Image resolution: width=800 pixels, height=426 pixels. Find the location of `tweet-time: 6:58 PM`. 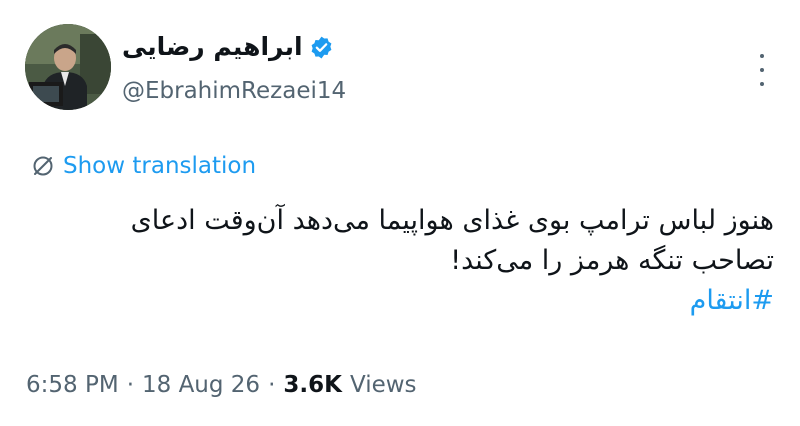

tweet-time: 6:58 PM is located at coordinates (72, 385).